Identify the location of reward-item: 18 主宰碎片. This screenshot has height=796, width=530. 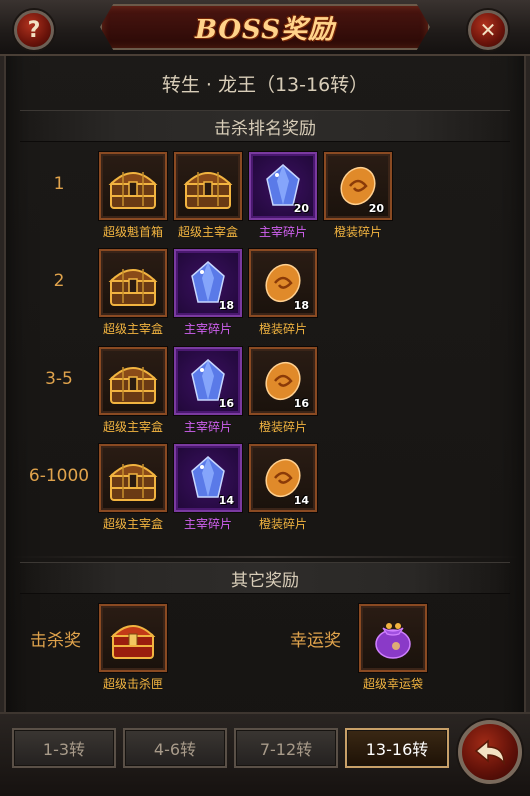
(208, 293).